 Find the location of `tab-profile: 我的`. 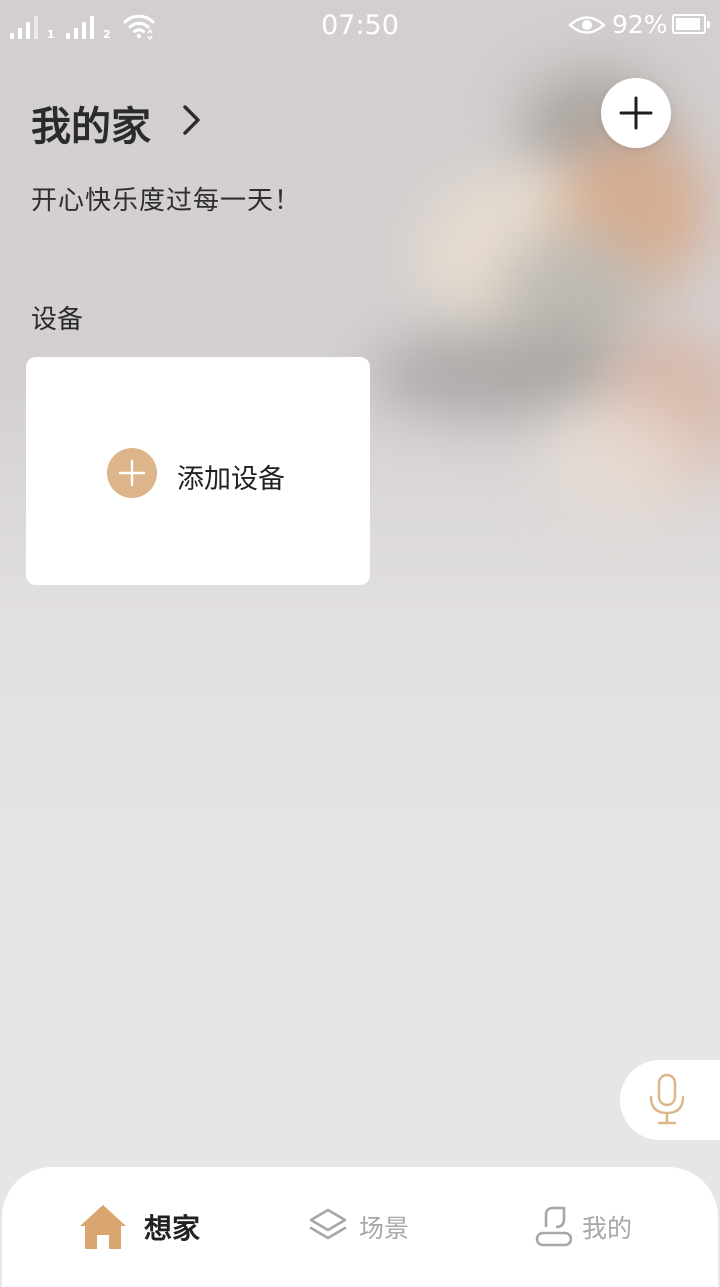

tab-profile: 我的 is located at coordinates (583, 1227).